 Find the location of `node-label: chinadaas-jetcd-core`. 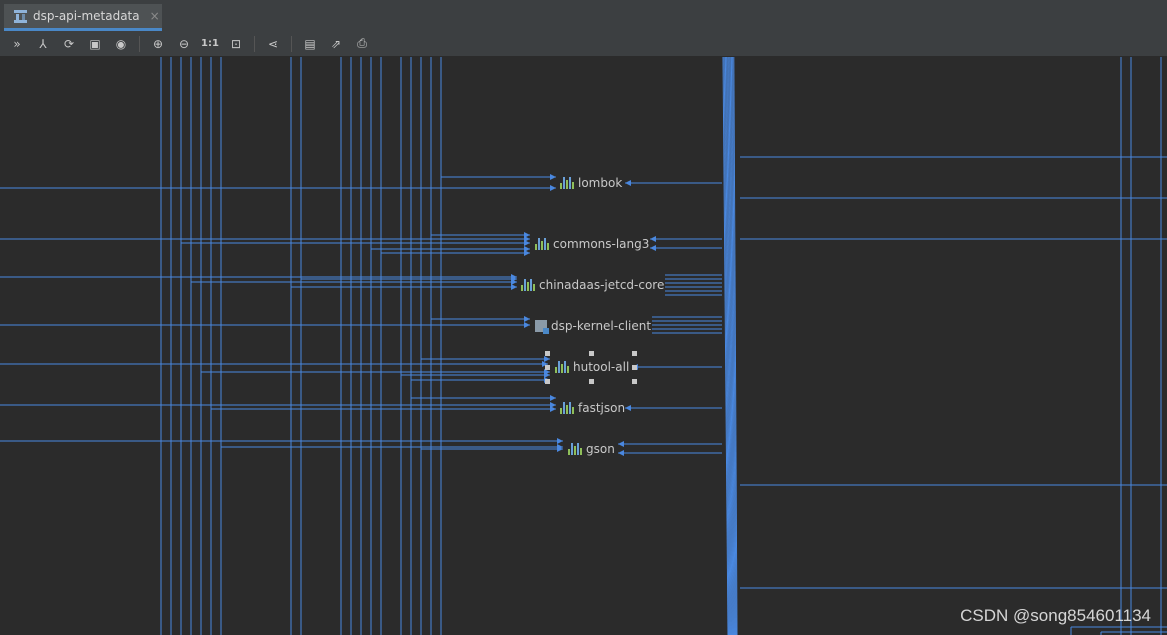

node-label: chinadaas-jetcd-core is located at coordinates (602, 285).